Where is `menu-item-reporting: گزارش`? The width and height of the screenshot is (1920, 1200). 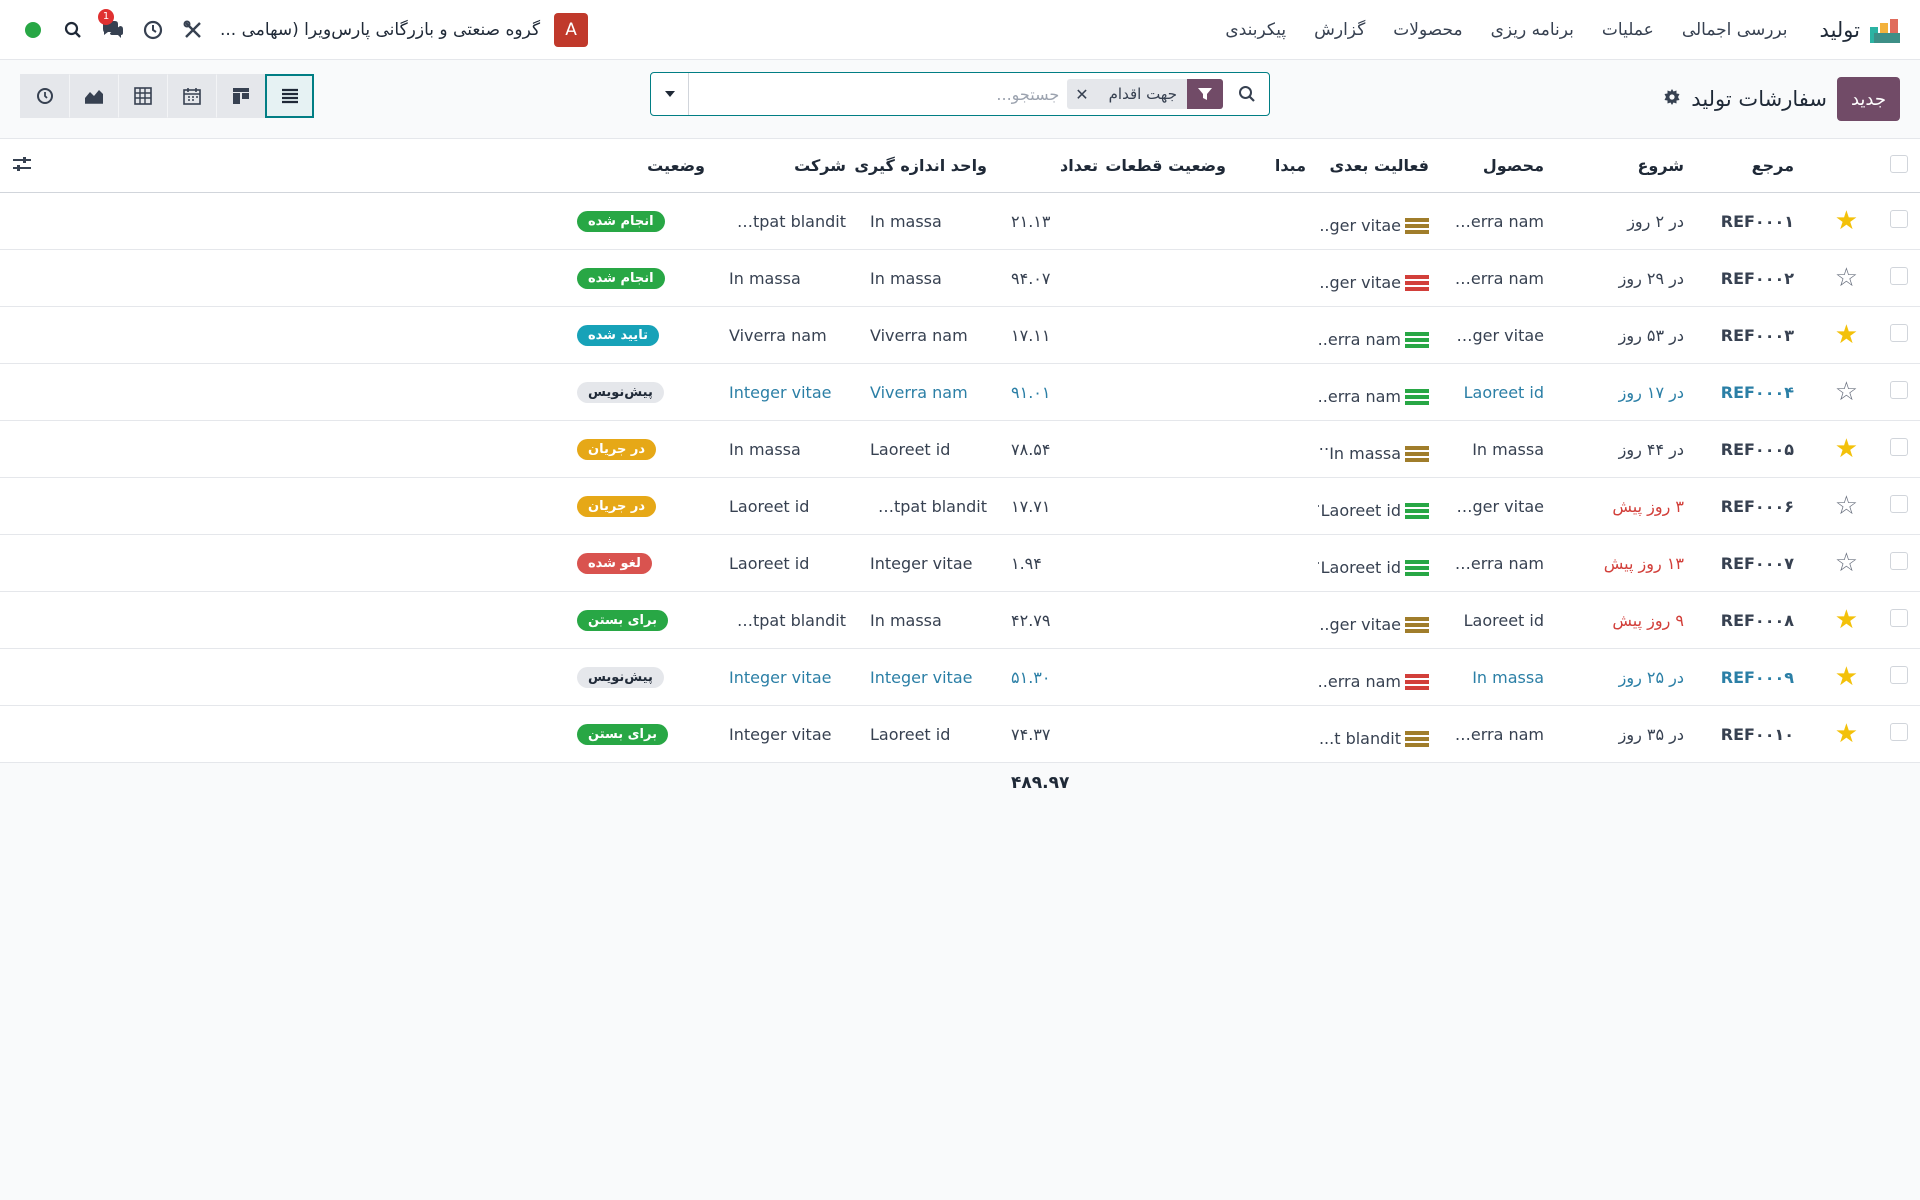
menu-item-reporting: گزارش is located at coordinates (1339, 30).